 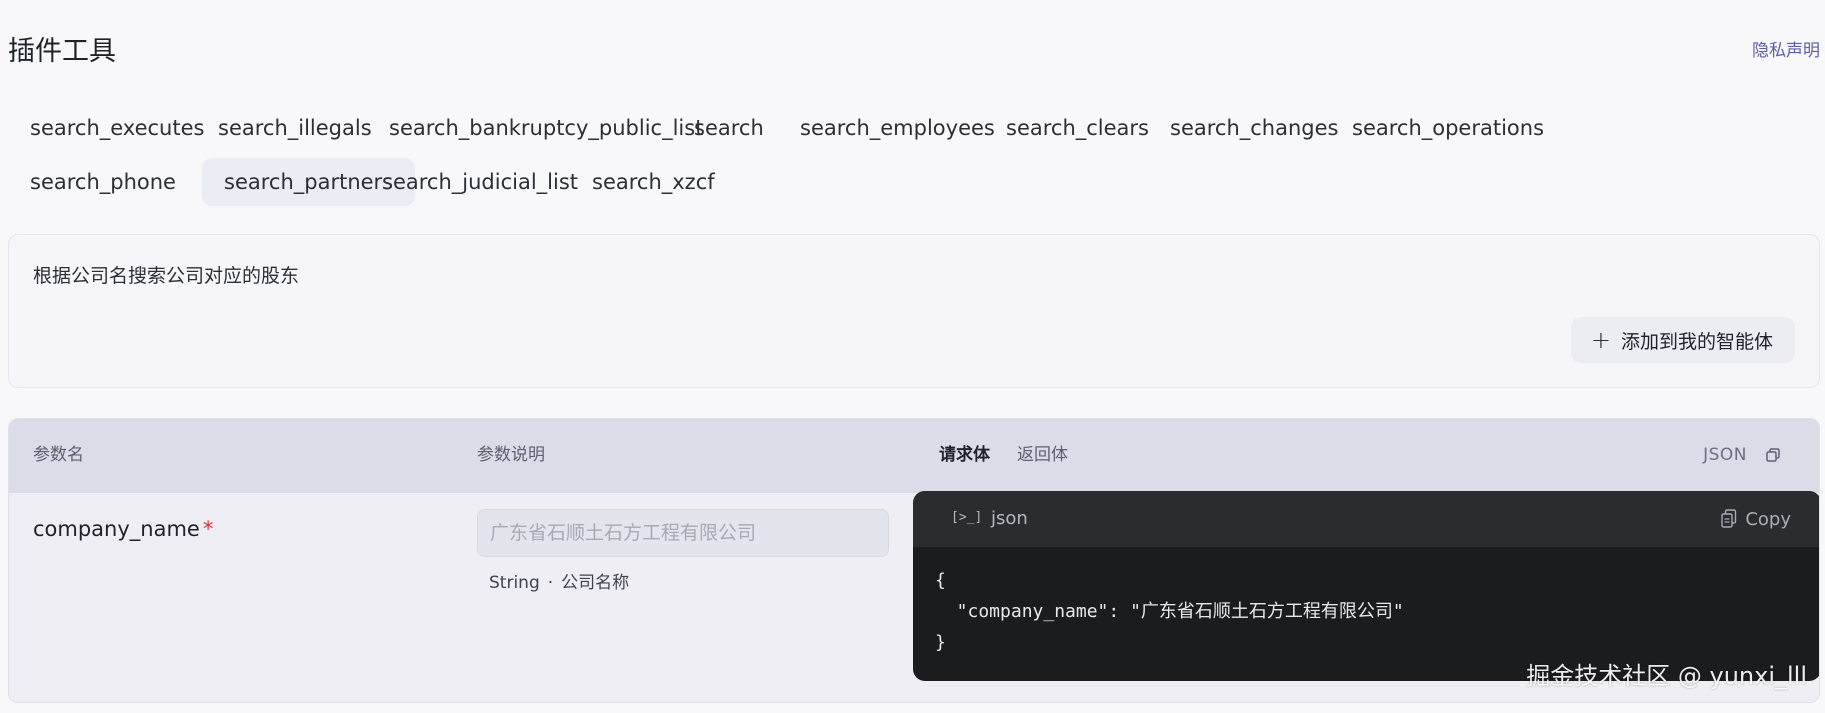 What do you see at coordinates (940, 580) in the screenshot?
I see `code-line: {` at bounding box center [940, 580].